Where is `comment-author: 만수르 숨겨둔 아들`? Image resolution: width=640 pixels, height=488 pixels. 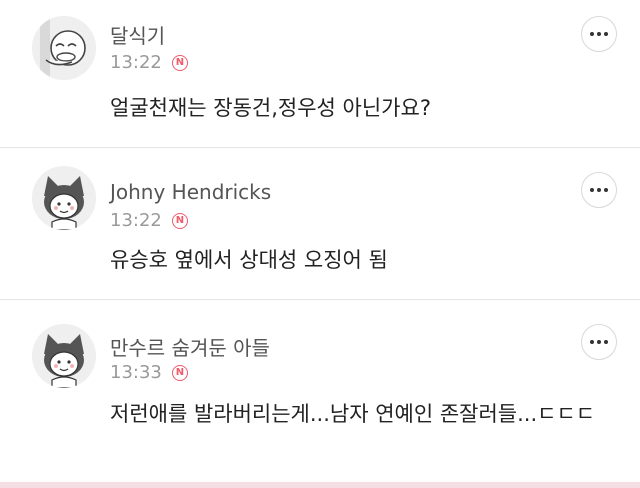 comment-author: 만수르 숨겨둔 아들 is located at coordinates (190, 346).